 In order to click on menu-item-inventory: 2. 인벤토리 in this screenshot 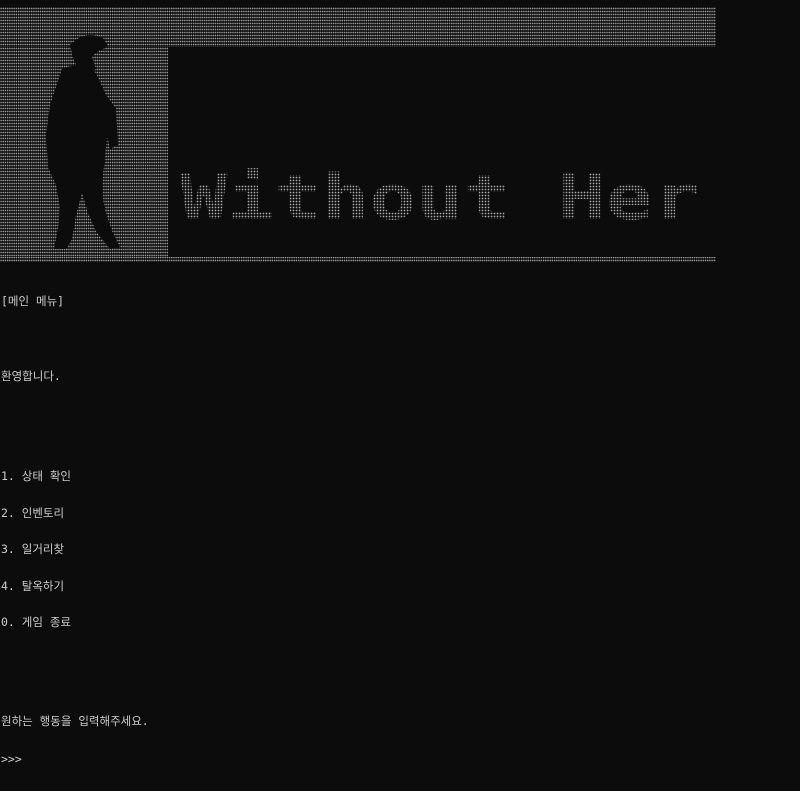, I will do `click(33, 512)`.